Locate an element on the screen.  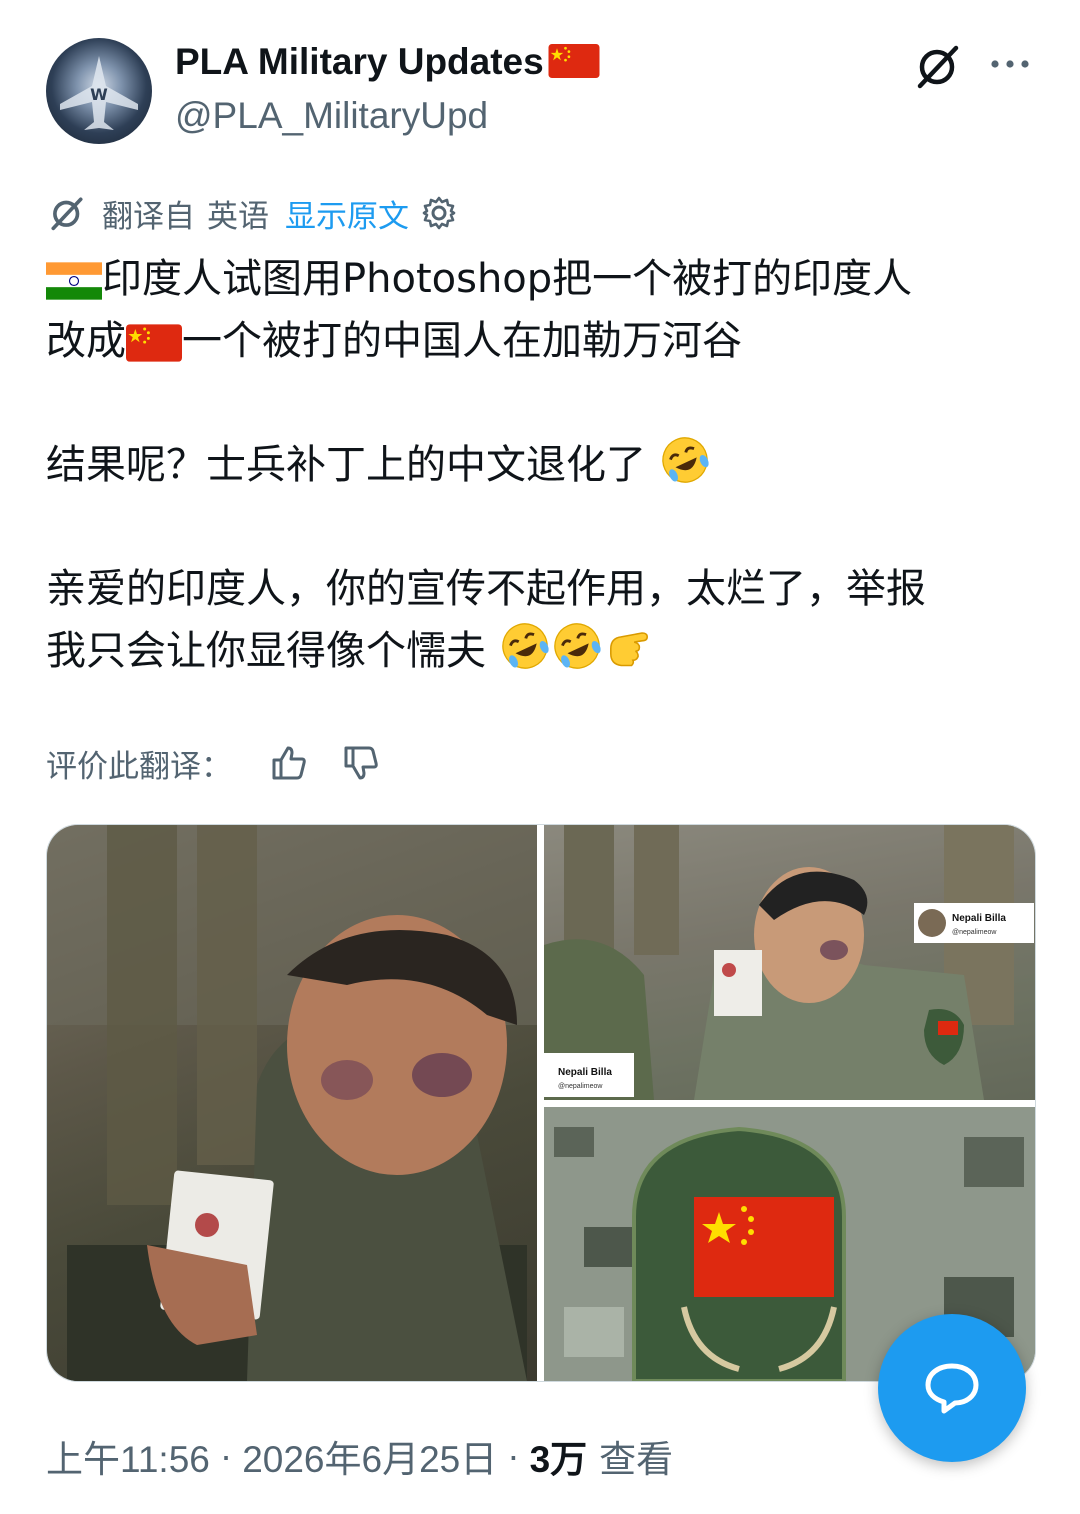
reply-bubble-icon is located at coordinates (952, 1388).